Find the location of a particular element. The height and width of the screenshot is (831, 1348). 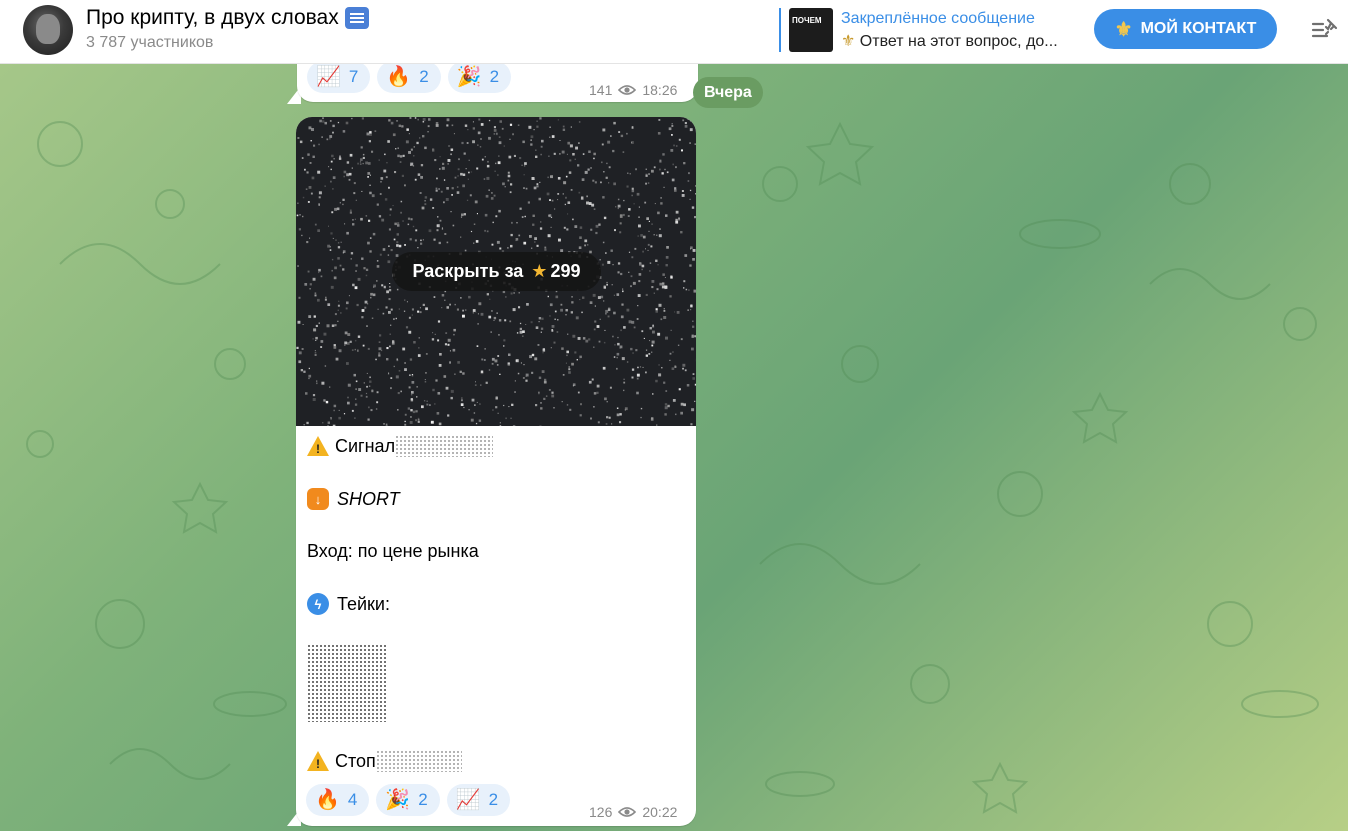

direction-line: ↓ SHORT is located at coordinates (353, 499).